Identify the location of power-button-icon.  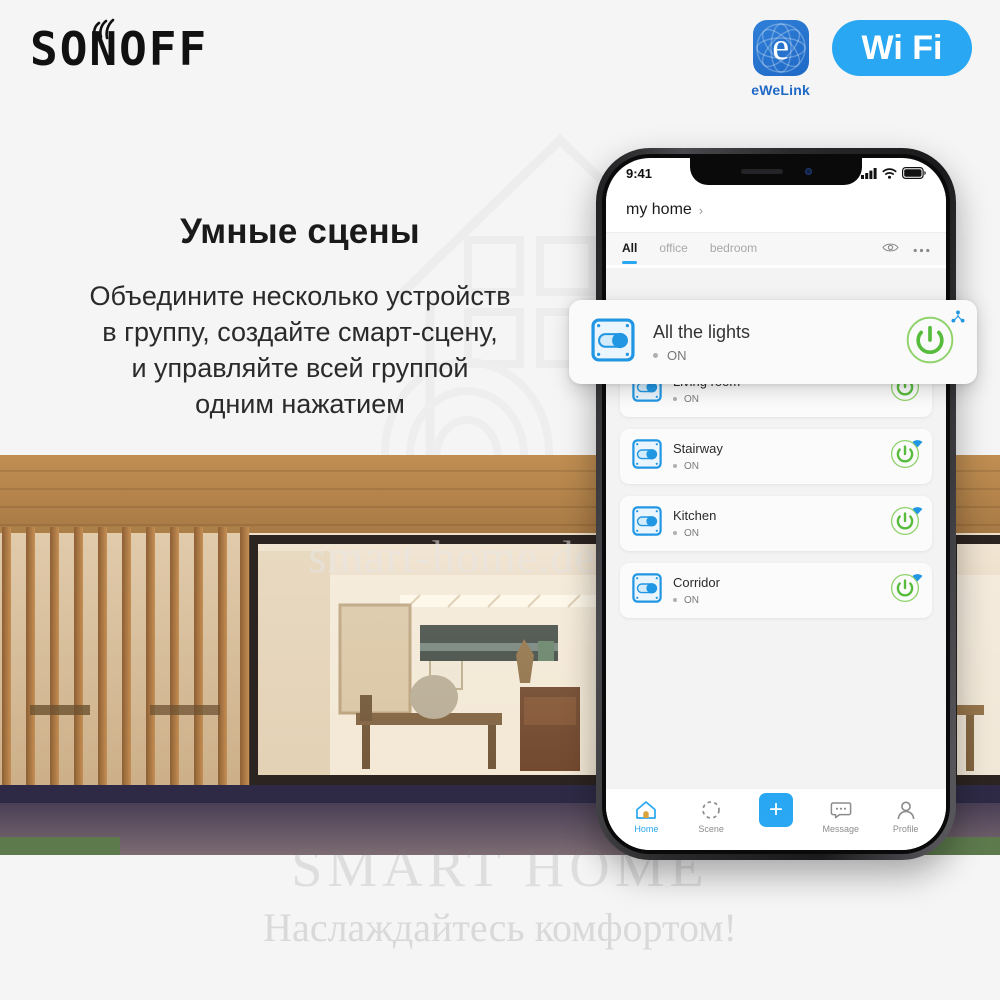
(930, 342).